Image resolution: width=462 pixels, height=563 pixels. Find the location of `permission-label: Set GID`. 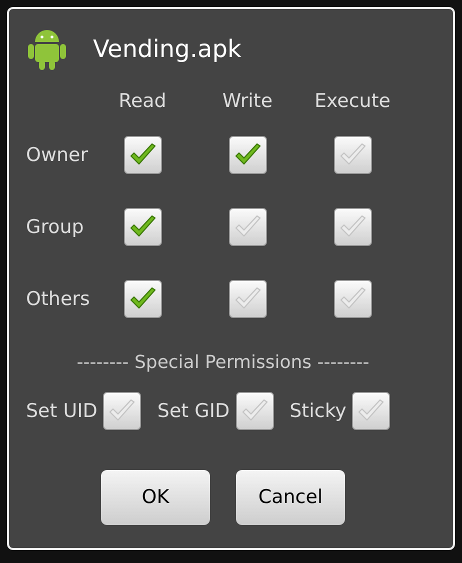

permission-label: Set GID is located at coordinates (193, 411).